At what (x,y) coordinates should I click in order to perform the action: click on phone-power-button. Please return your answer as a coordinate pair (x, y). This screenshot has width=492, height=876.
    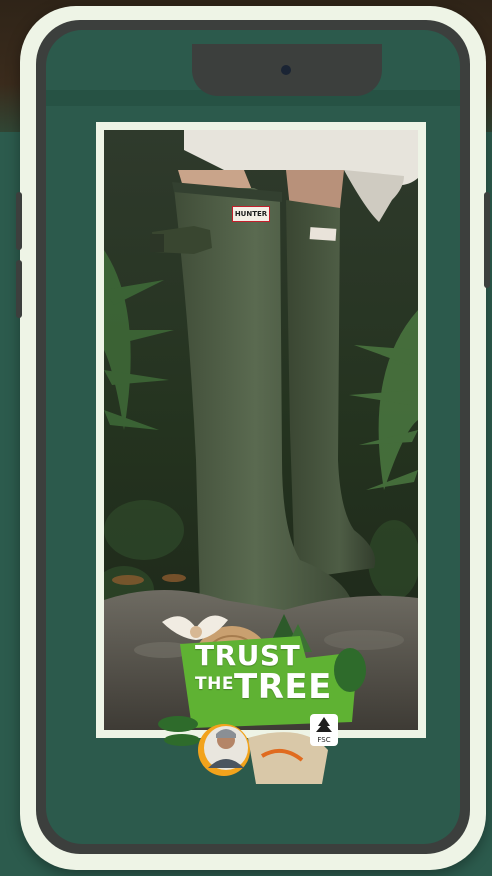
    Looking at the image, I should click on (487, 240).